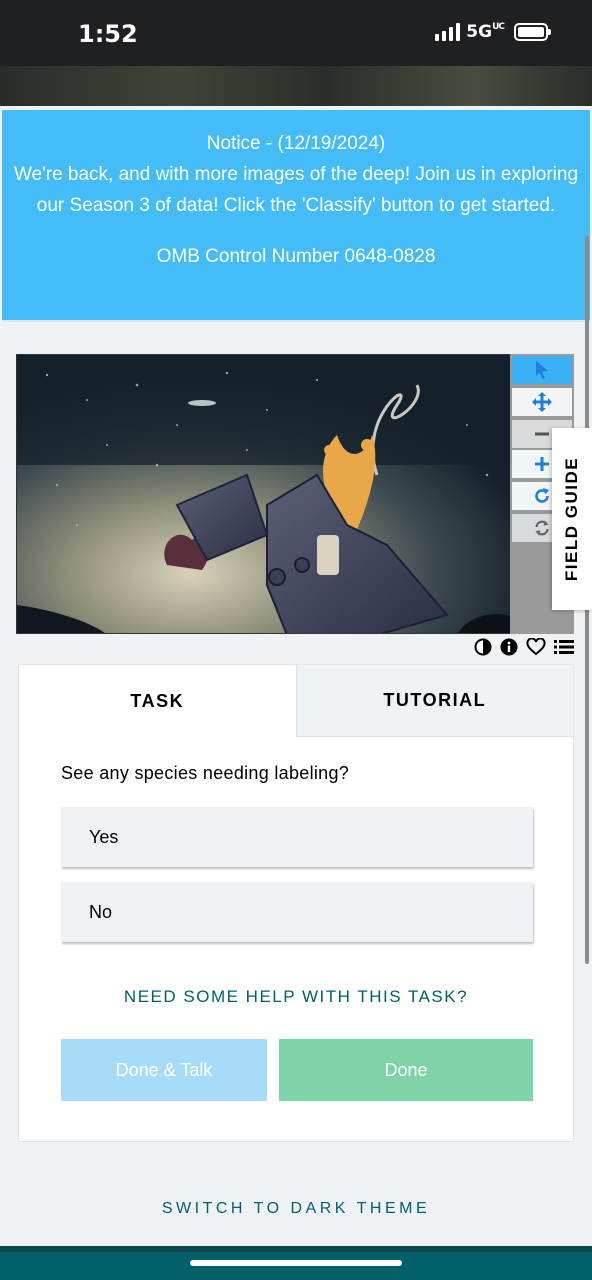 The image size is (592, 1280). I want to click on task-tabs: TASK TUTORIAL, so click(296, 701).